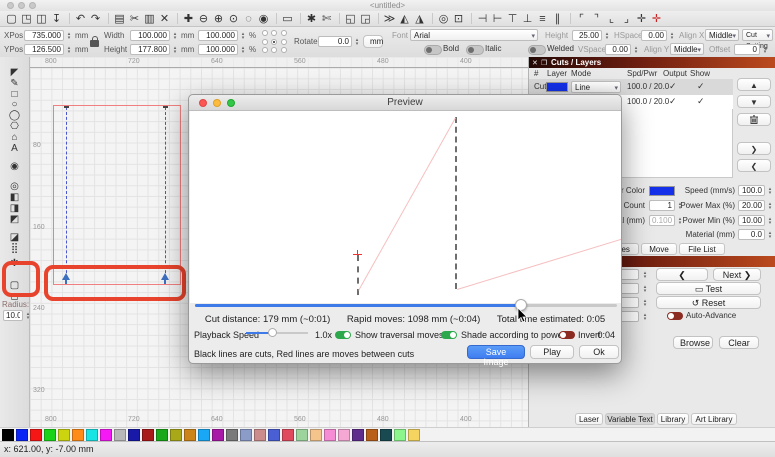 Image resolution: width=775 pixels, height=457 pixels. What do you see at coordinates (357, 41) in the screenshot?
I see `rotate-stepper` at bounding box center [357, 41].